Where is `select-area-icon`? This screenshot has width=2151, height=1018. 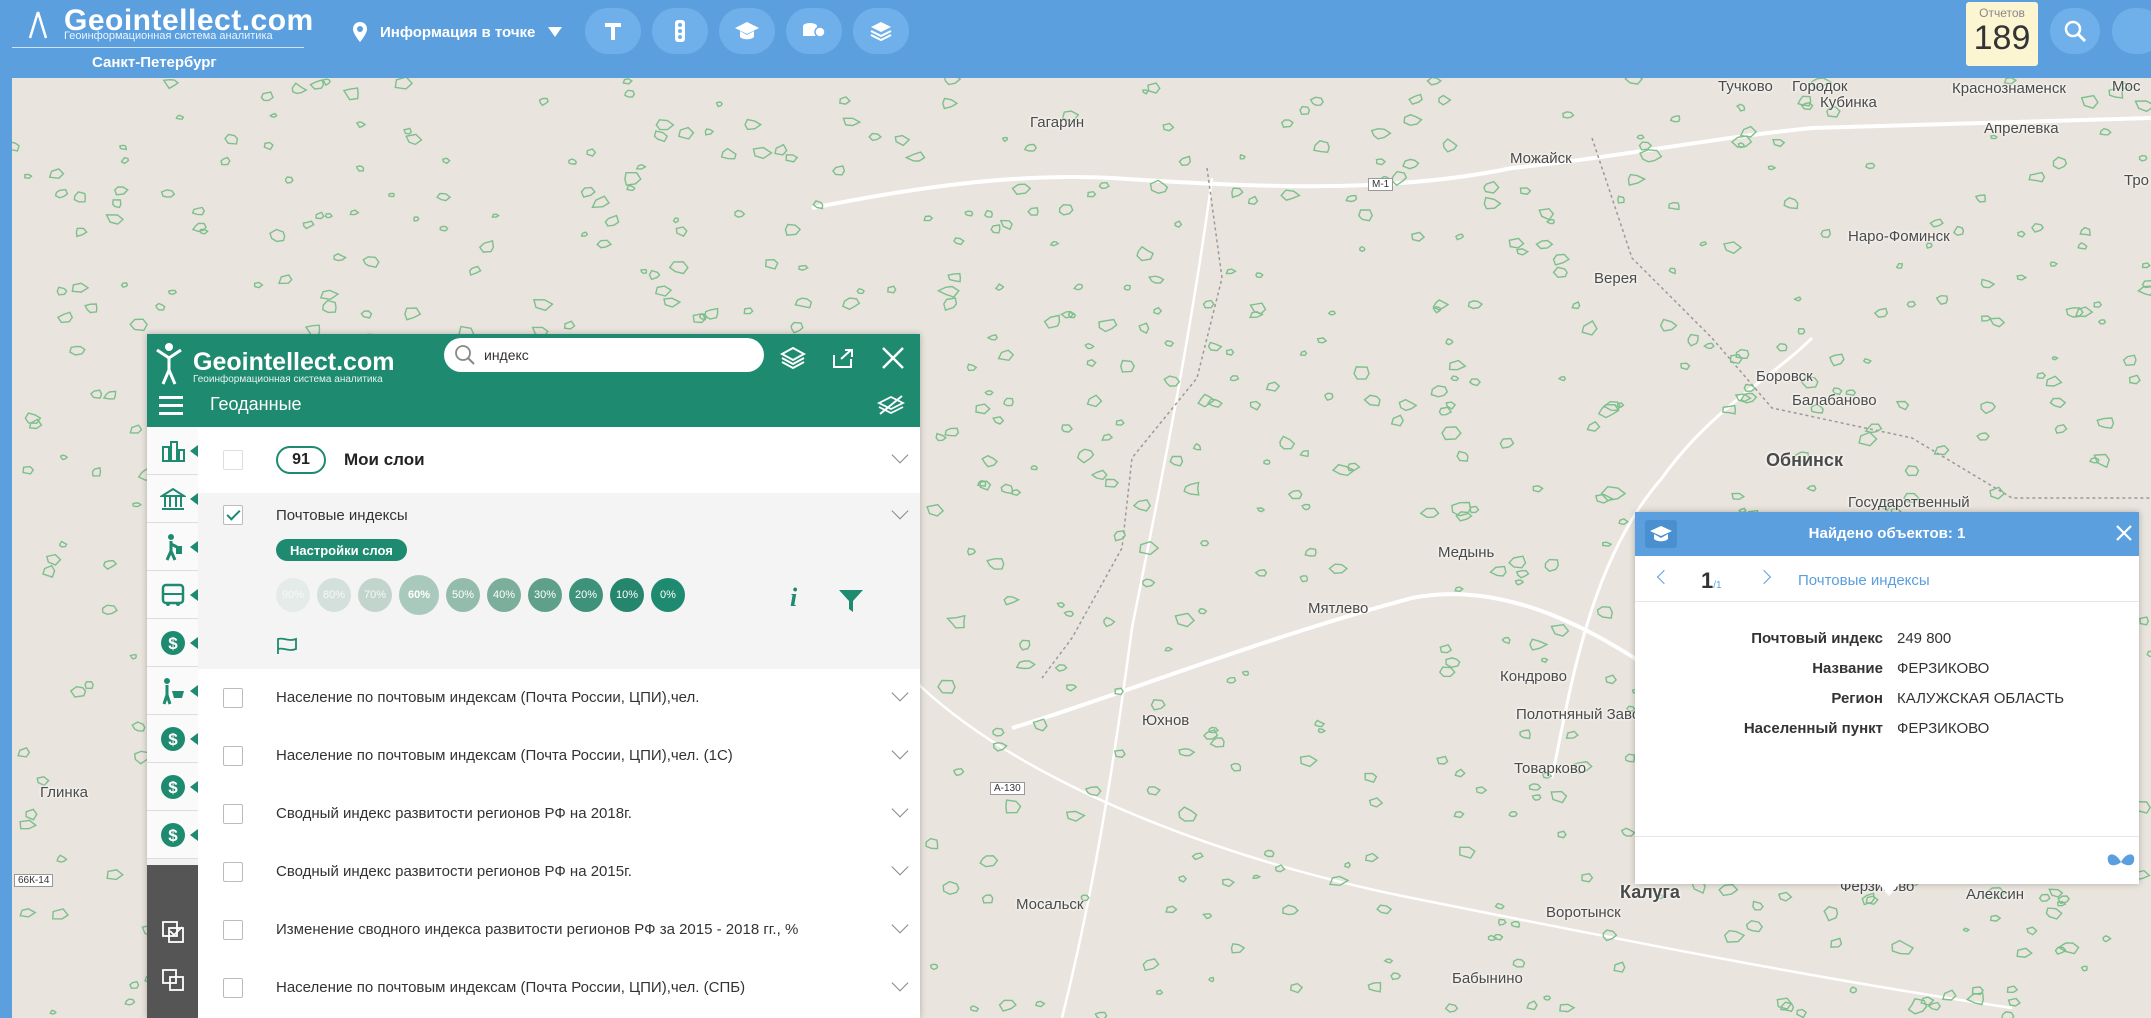 select-area-icon is located at coordinates (173, 932).